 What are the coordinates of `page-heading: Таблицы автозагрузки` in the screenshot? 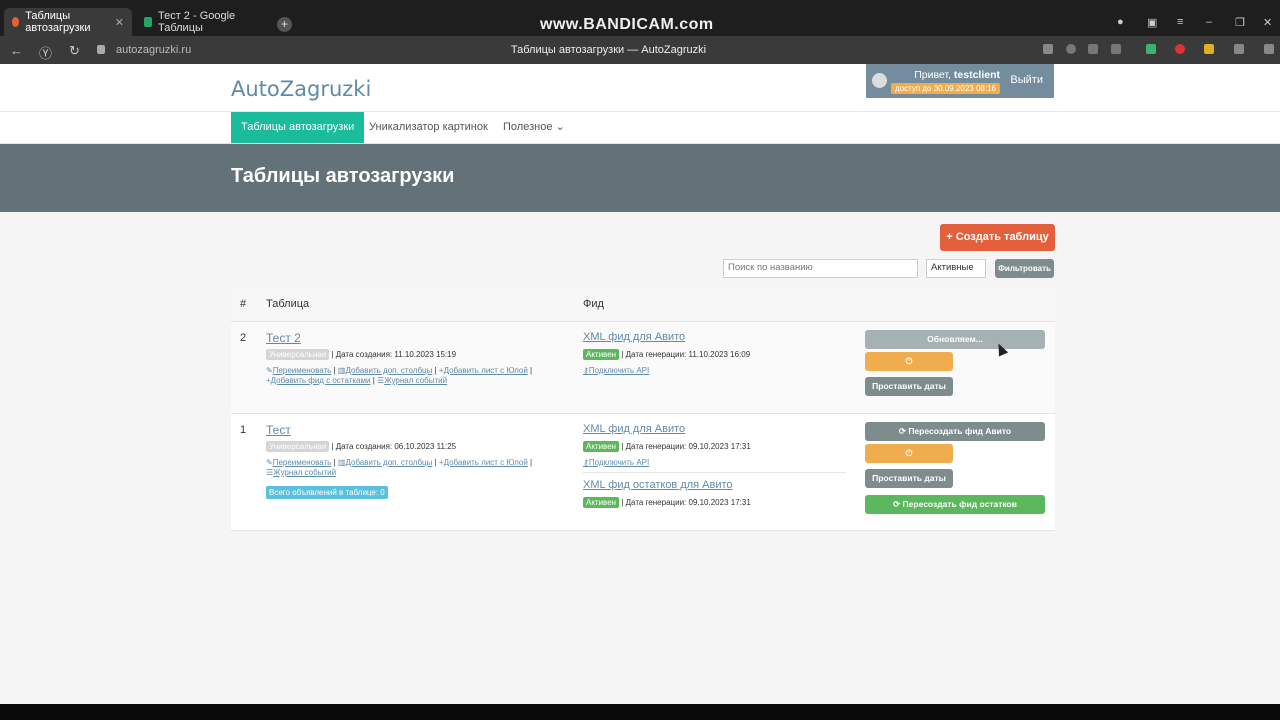 It's located at (343, 176).